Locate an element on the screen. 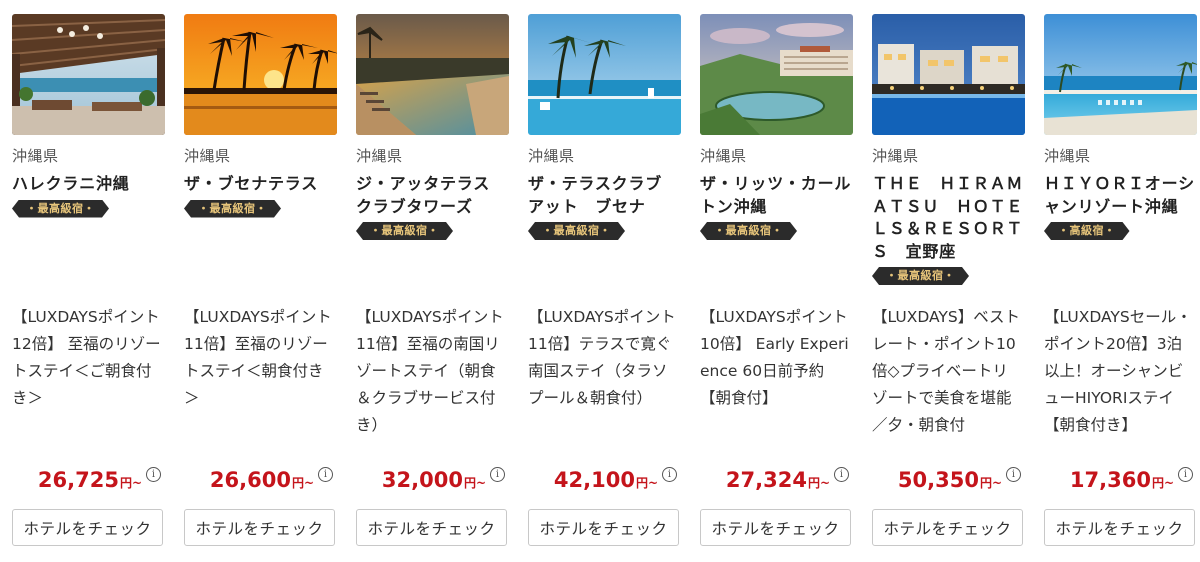 The image size is (1200, 562). resort-lobby-photo-icon is located at coordinates (88, 74).